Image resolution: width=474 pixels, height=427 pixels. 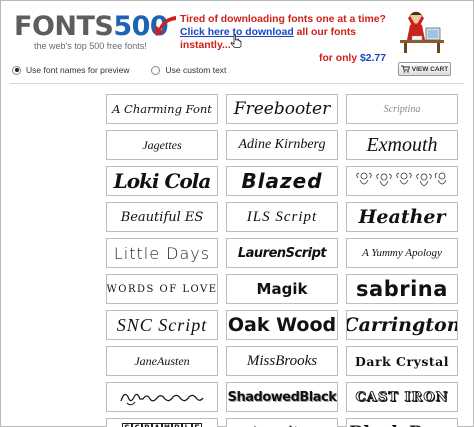 What do you see at coordinates (402, 289) in the screenshot?
I see `font-sample: sabrina` at bounding box center [402, 289].